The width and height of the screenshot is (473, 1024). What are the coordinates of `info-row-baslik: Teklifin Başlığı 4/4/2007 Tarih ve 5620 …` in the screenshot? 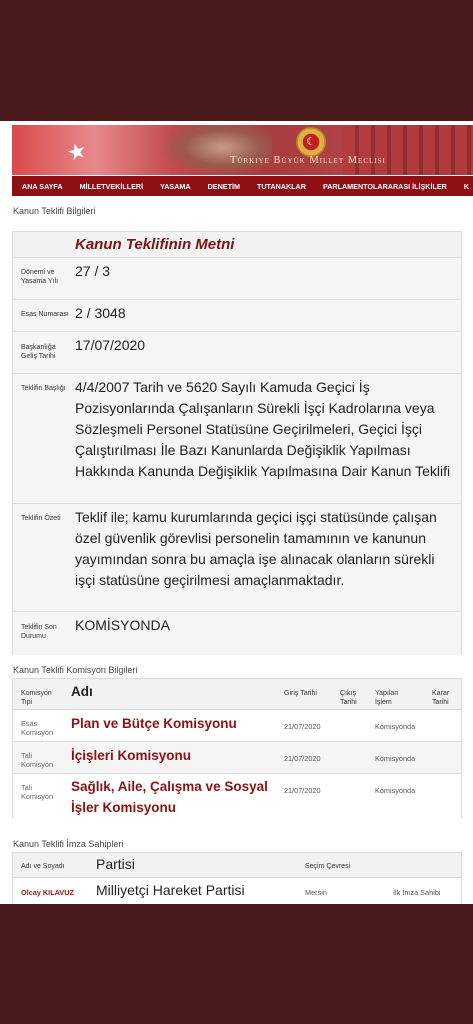 It's located at (237, 438).